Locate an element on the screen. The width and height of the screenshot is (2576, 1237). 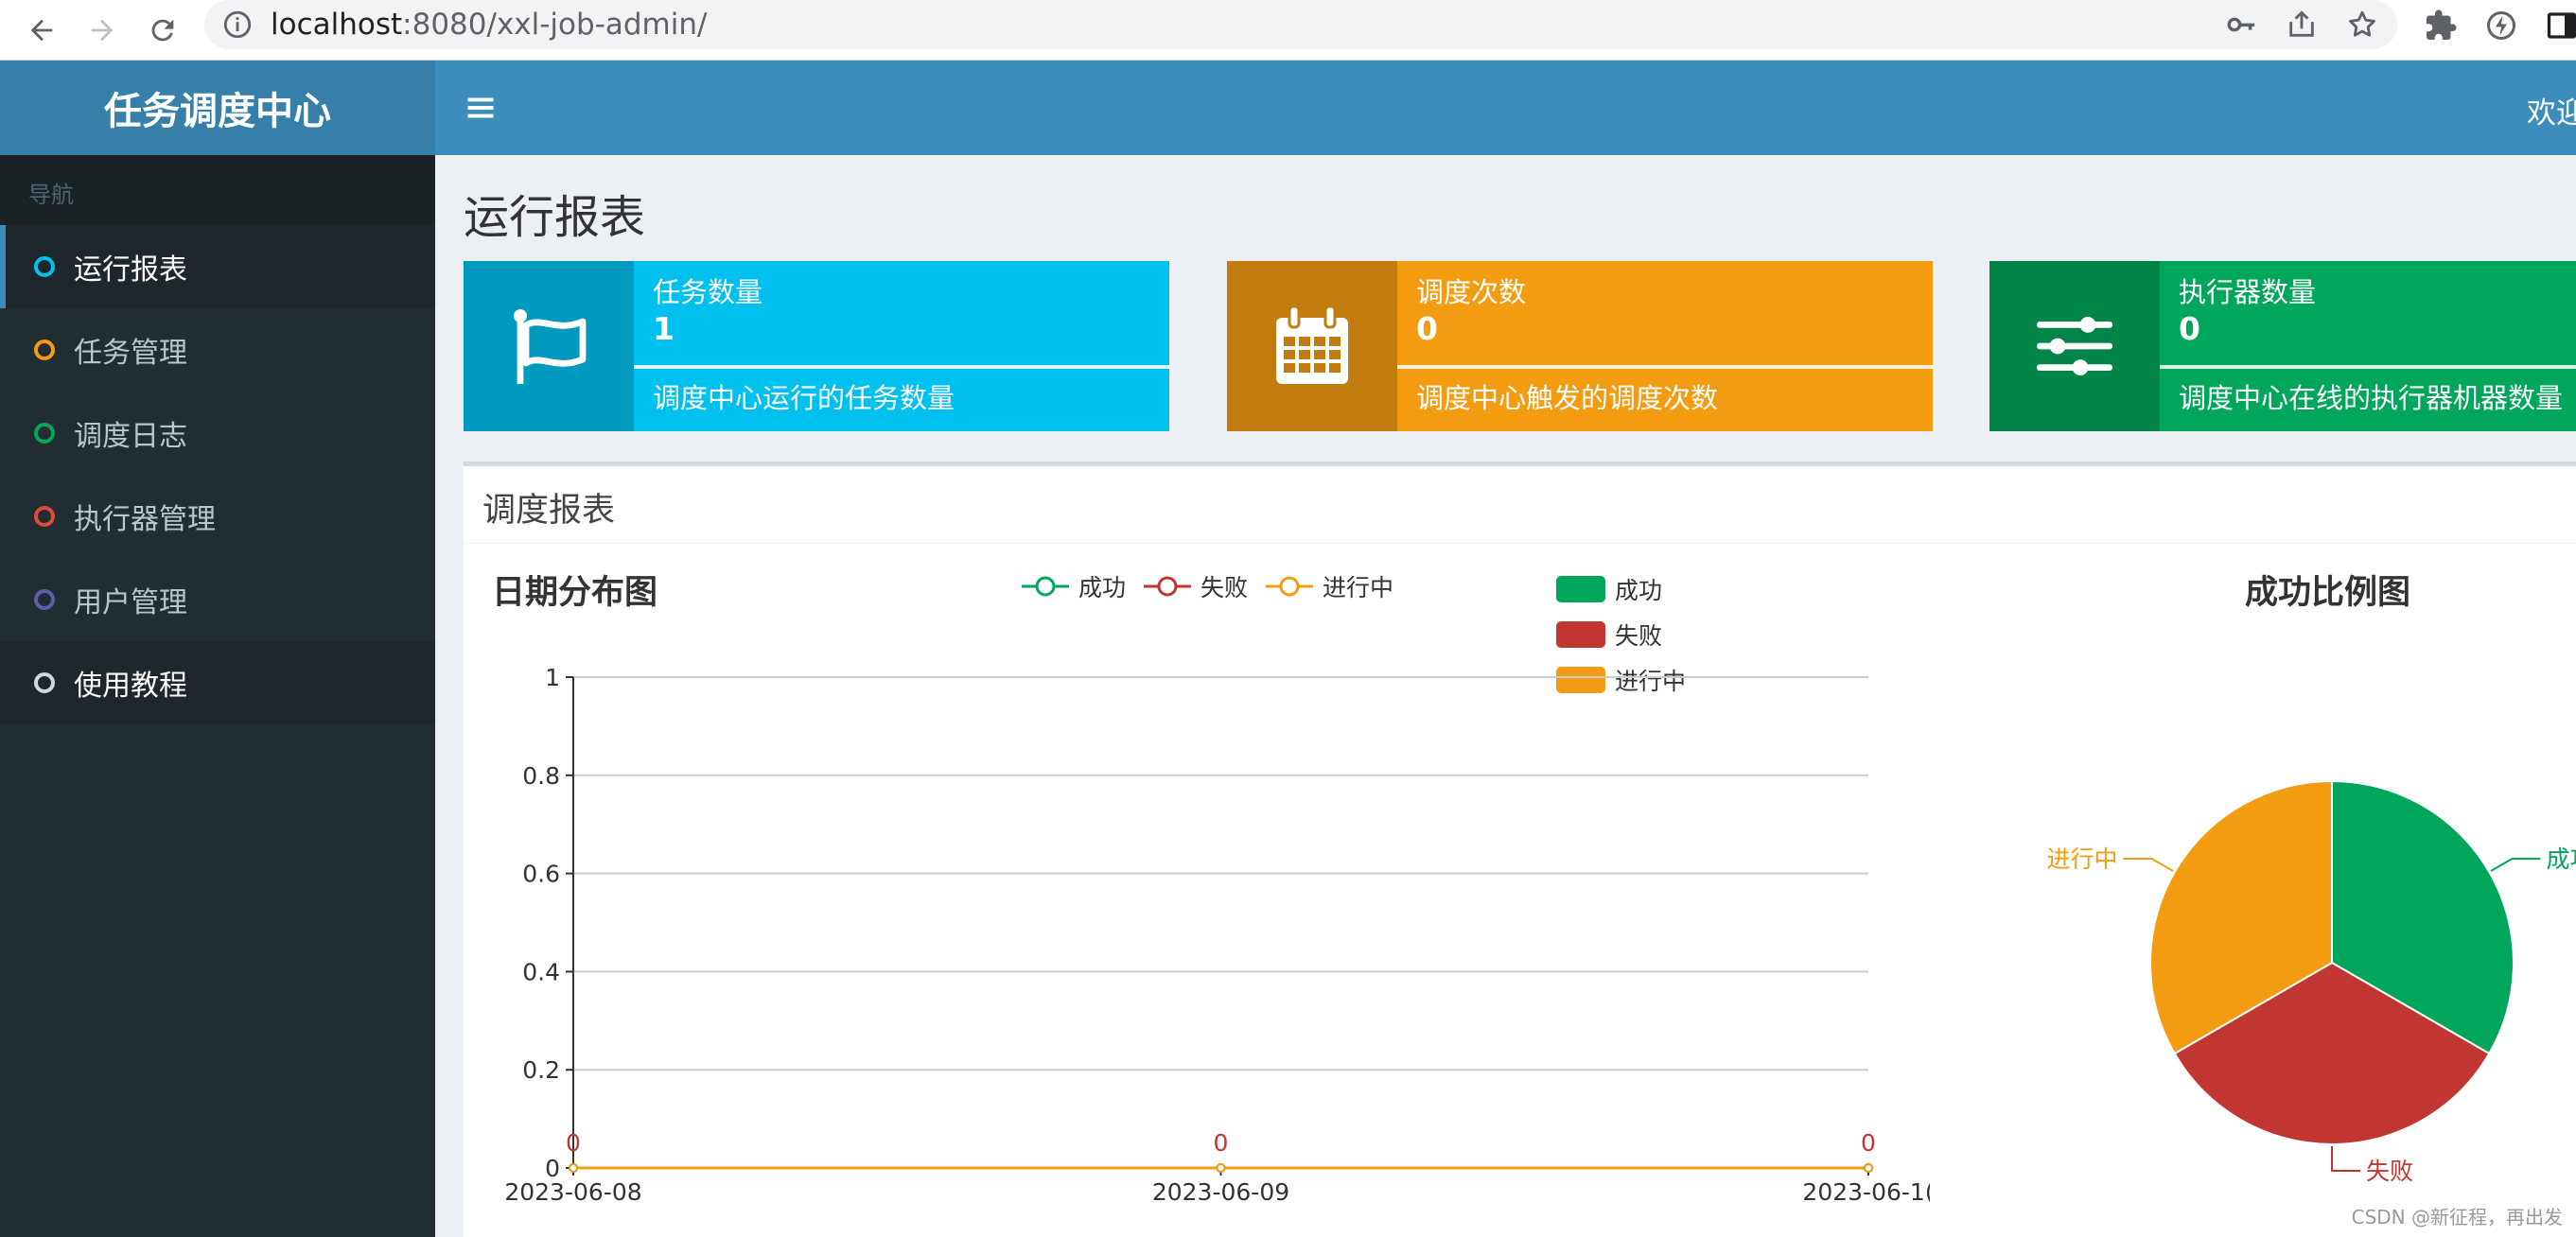
page-title: 运行报表 is located at coordinates (555, 217).